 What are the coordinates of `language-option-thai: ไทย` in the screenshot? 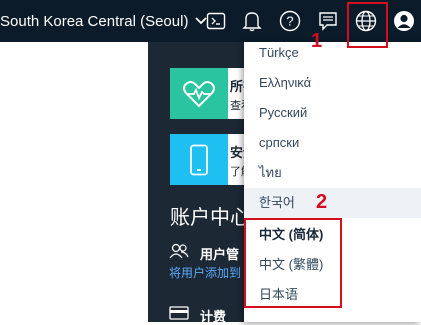 It's located at (332, 173).